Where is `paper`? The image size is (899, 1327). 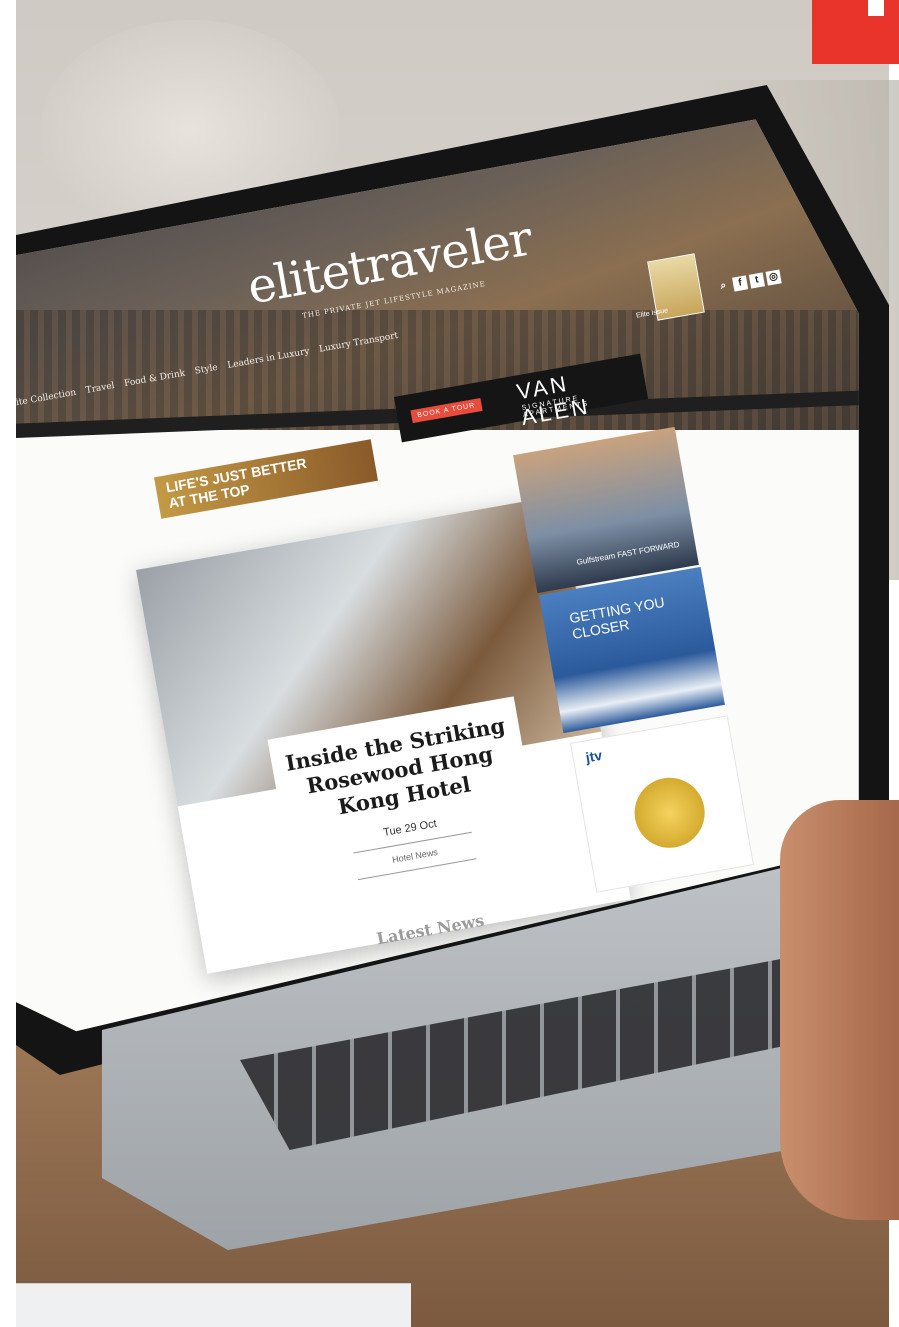
paper is located at coordinates (213, 1305).